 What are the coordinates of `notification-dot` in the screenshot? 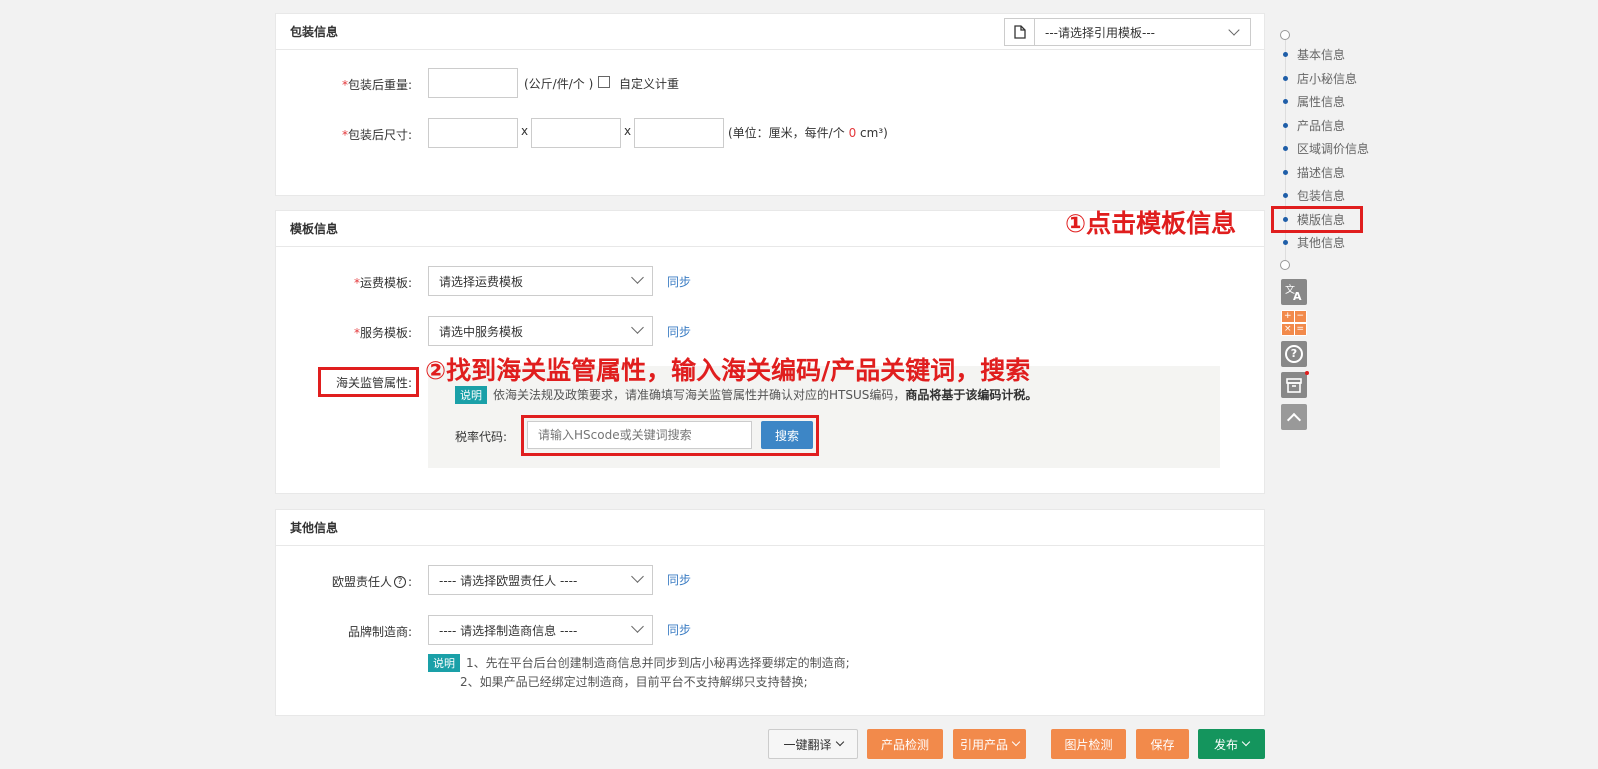 It's located at (1307, 373).